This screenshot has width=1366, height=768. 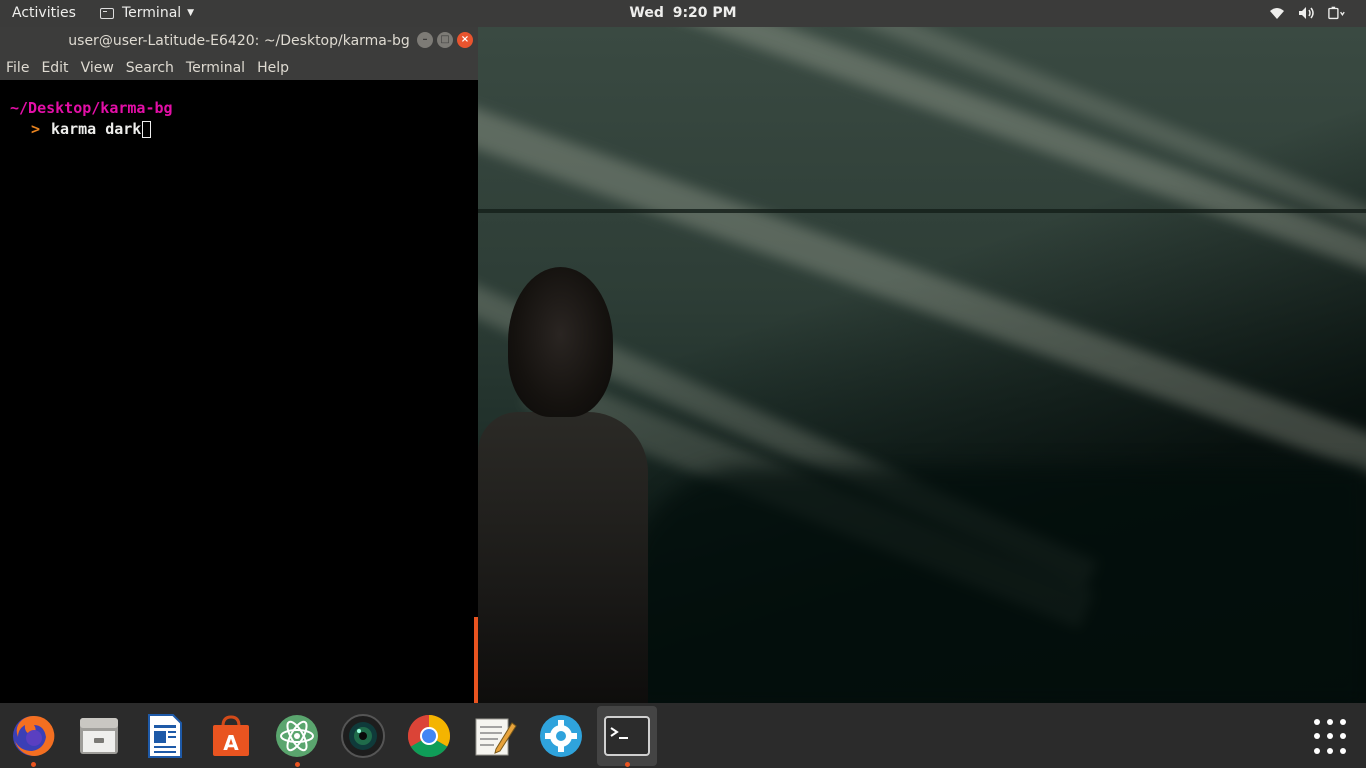 I want to click on dock-software: A, so click(x=231, y=736).